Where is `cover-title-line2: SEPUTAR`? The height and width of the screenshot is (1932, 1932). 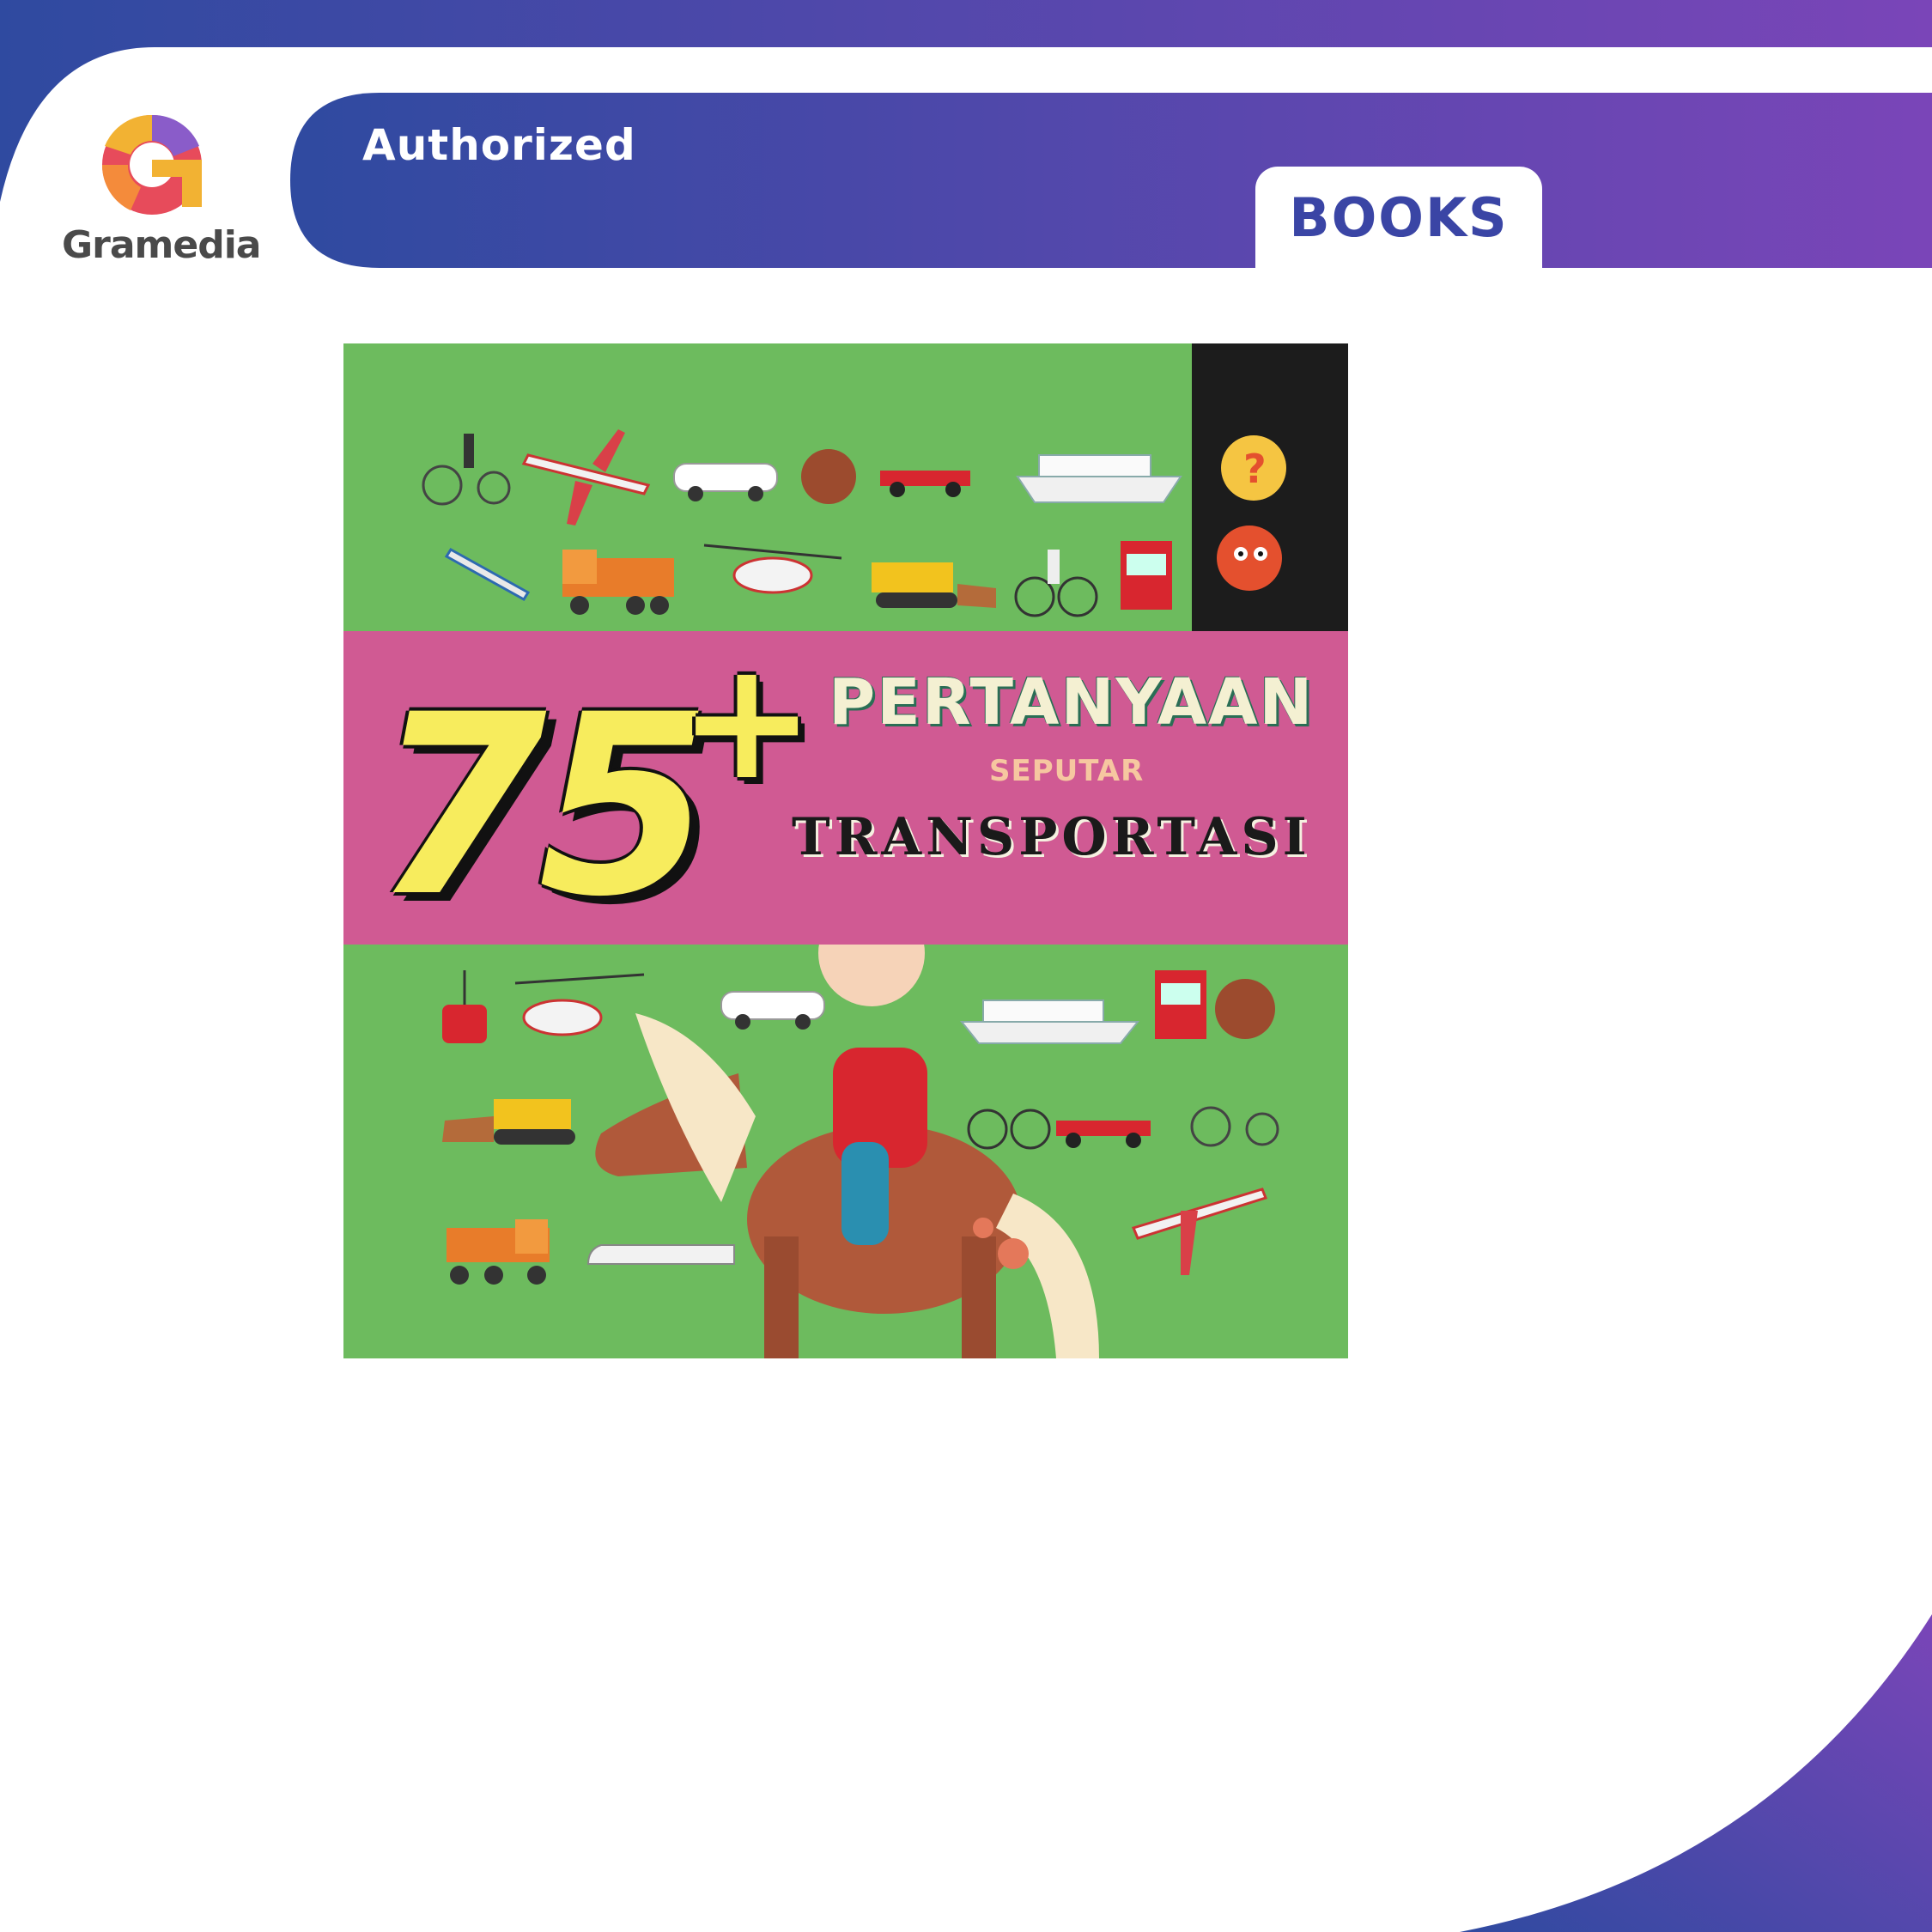
cover-title-line2: SEPUTAR is located at coordinates (1067, 771).